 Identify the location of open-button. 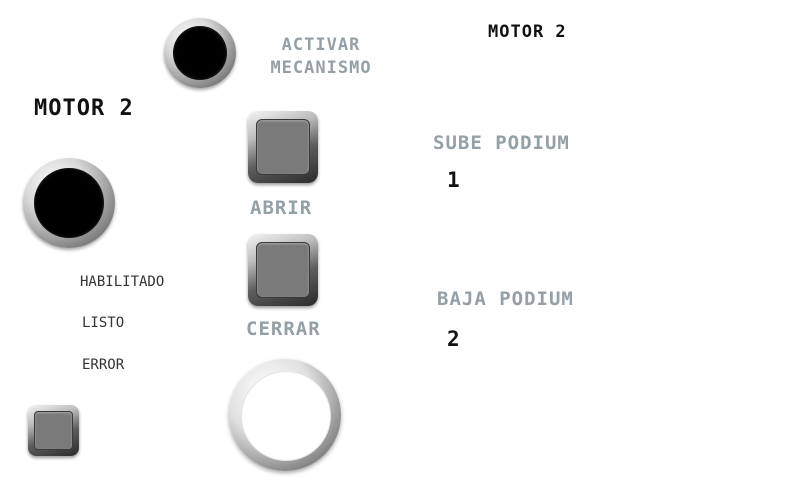
(283, 147).